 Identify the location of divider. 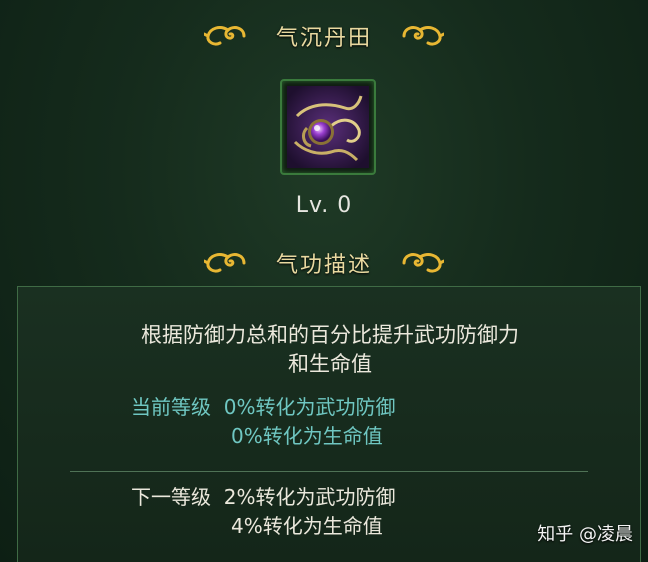
(329, 471).